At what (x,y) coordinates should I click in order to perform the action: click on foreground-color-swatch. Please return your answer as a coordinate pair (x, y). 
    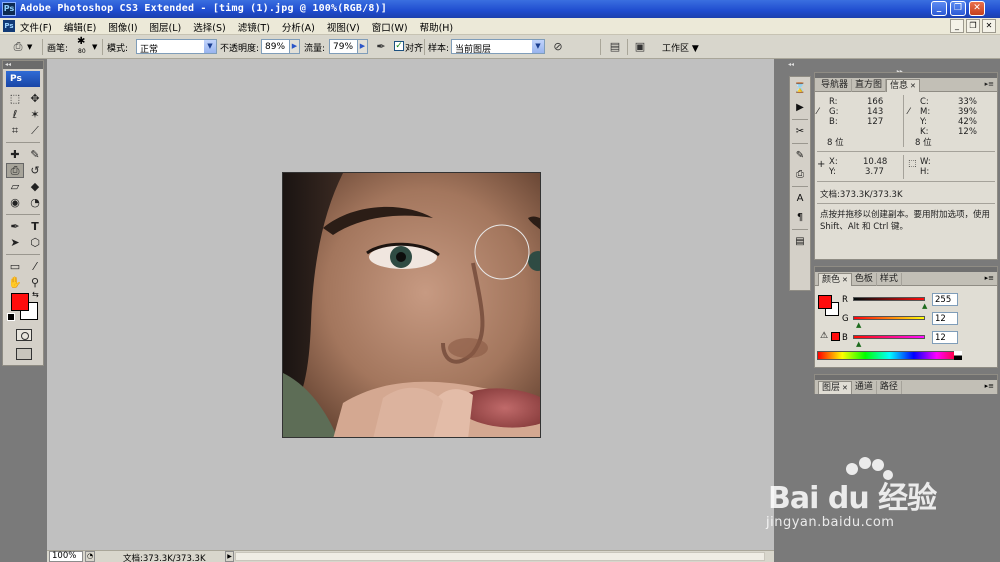
    Looking at the image, I should click on (20, 302).